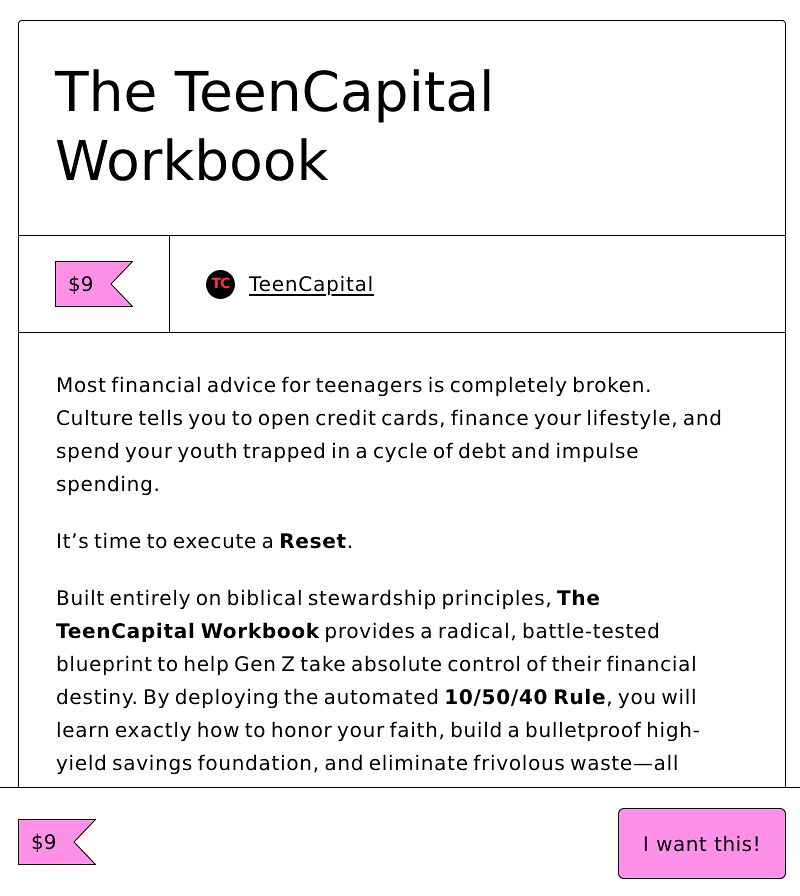  I want to click on description-paragraph: Most financial advice for teenagers is completely broken. Culture tells you to open credit cards, finance your lifestyle, and spend your youth trapped in a cycle of debt and impulse spending., so click(390, 435).